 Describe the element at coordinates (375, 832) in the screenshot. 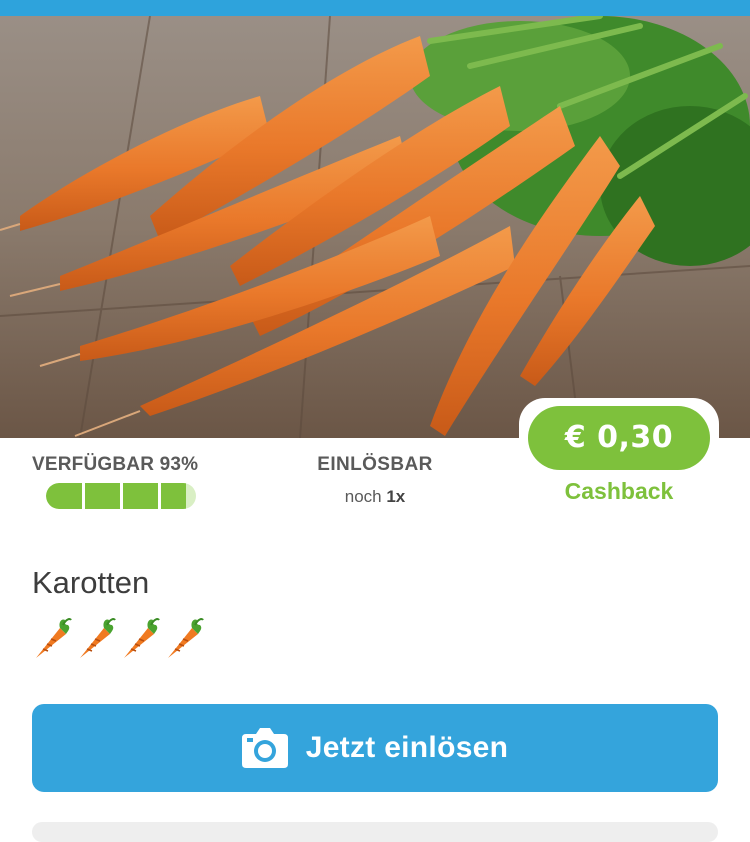

I see `next-section-edge` at that location.